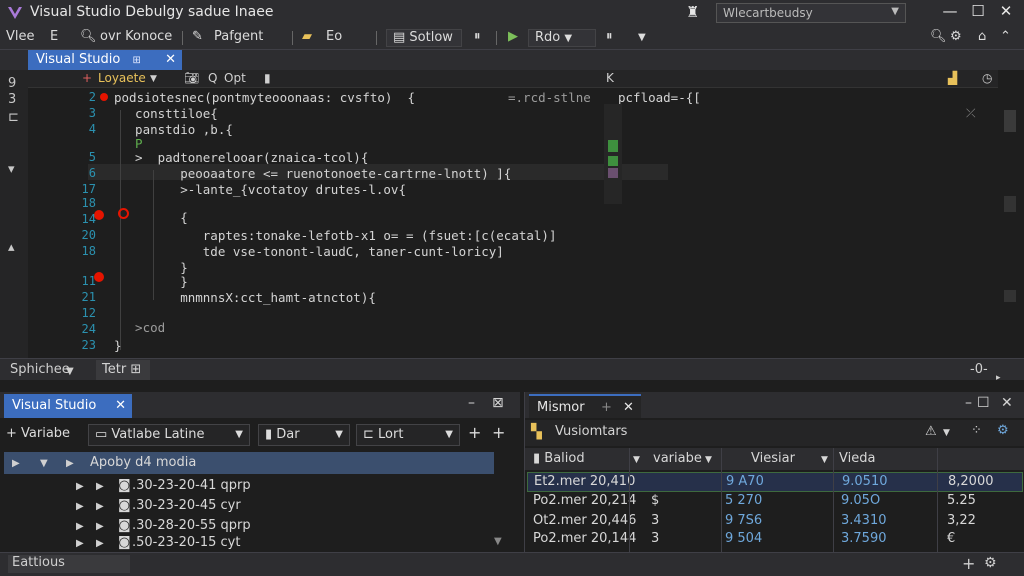 This screenshot has width=1024, height=576. I want to click on tree-row-selected: ▶ ▼ ▶ Apoby d4 modia, so click(249, 463).